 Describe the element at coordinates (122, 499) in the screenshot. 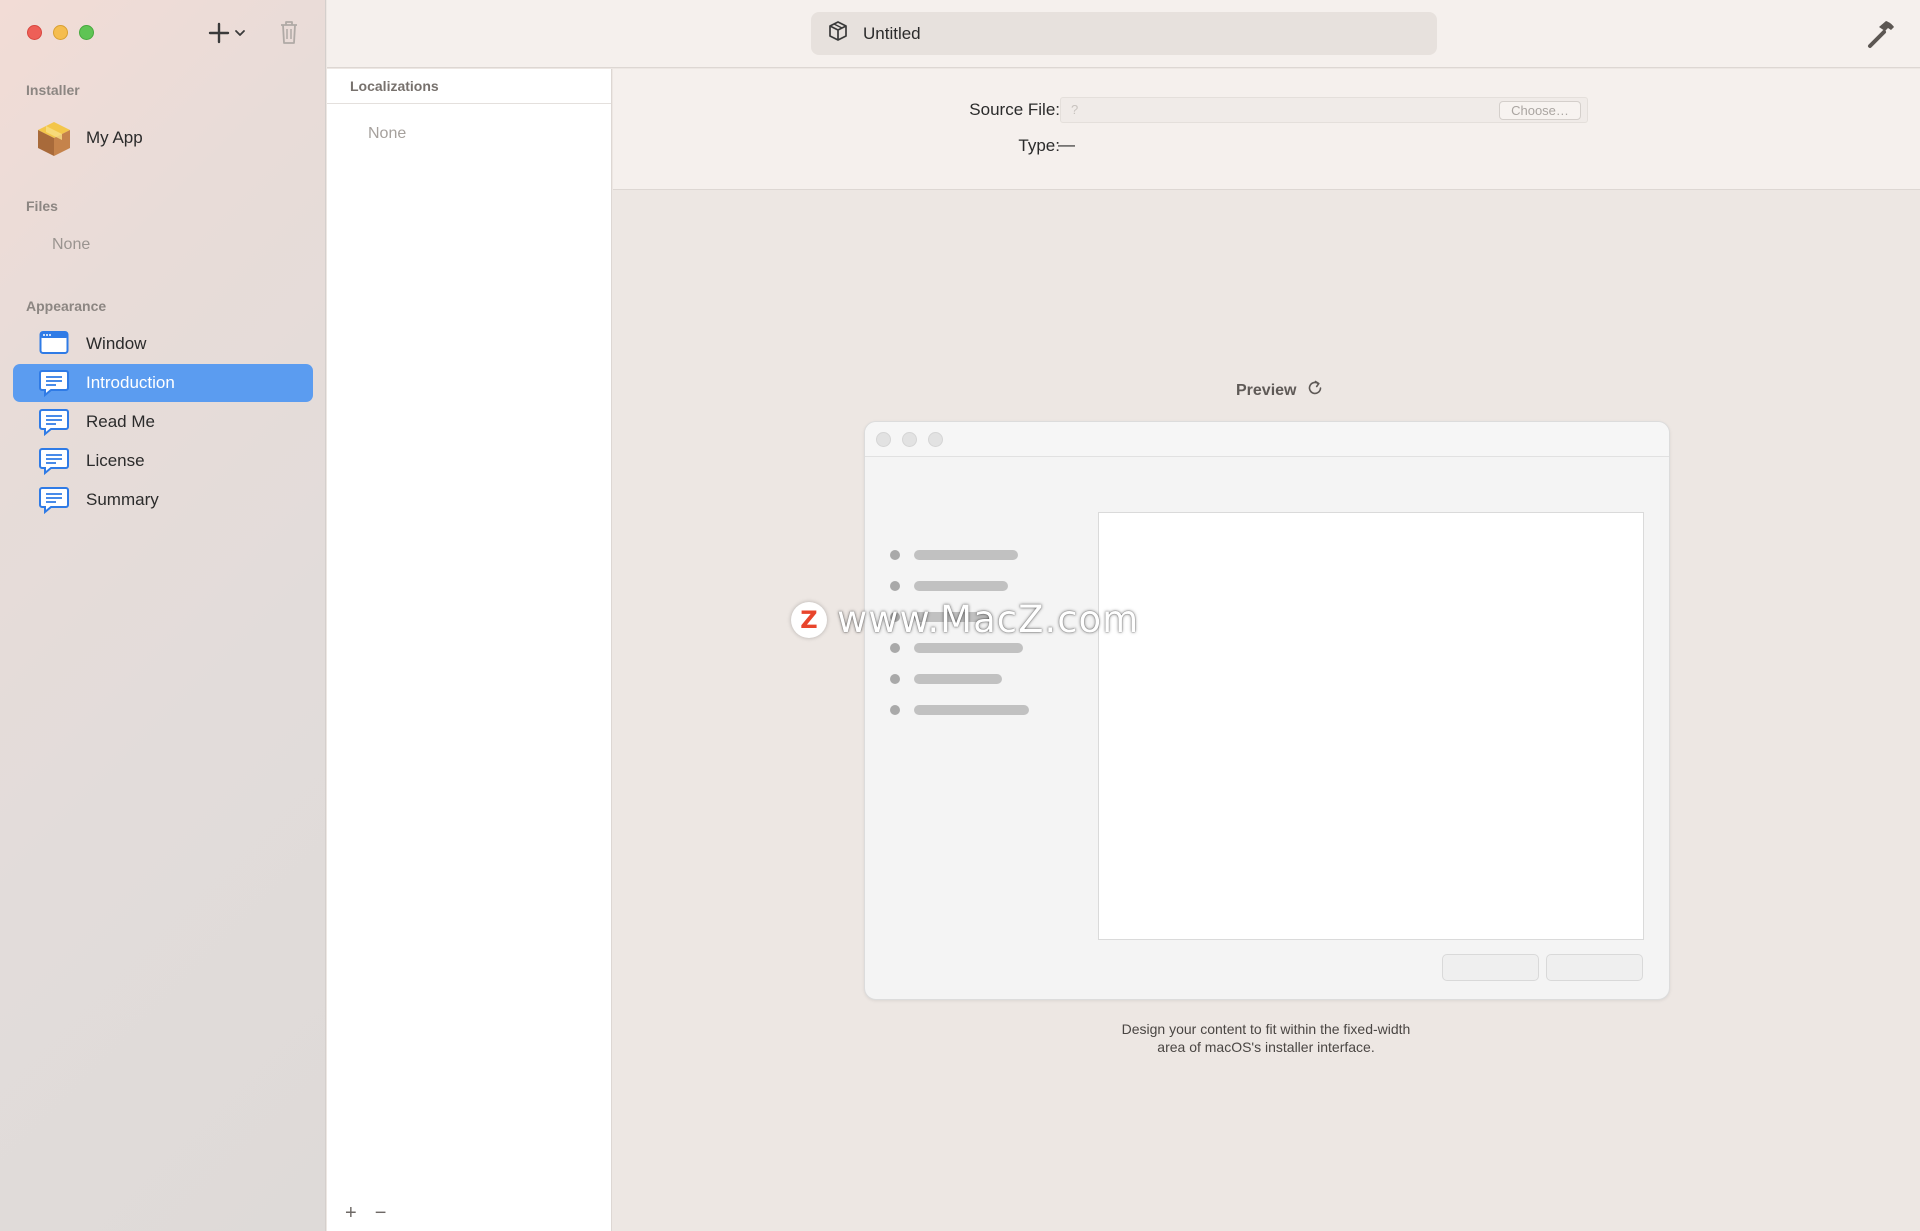

I see `sidebar-item-label: Summary` at that location.